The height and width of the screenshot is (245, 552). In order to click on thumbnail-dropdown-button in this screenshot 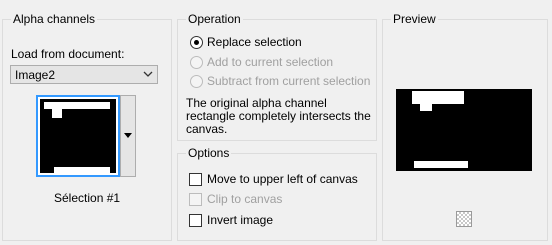, I will do `click(128, 136)`.